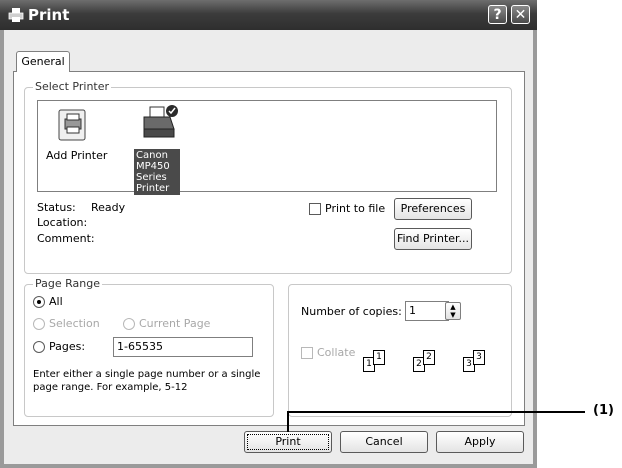 The height and width of the screenshot is (468, 622). Describe the element at coordinates (436, 421) in the screenshot. I see `callout-line` at that location.